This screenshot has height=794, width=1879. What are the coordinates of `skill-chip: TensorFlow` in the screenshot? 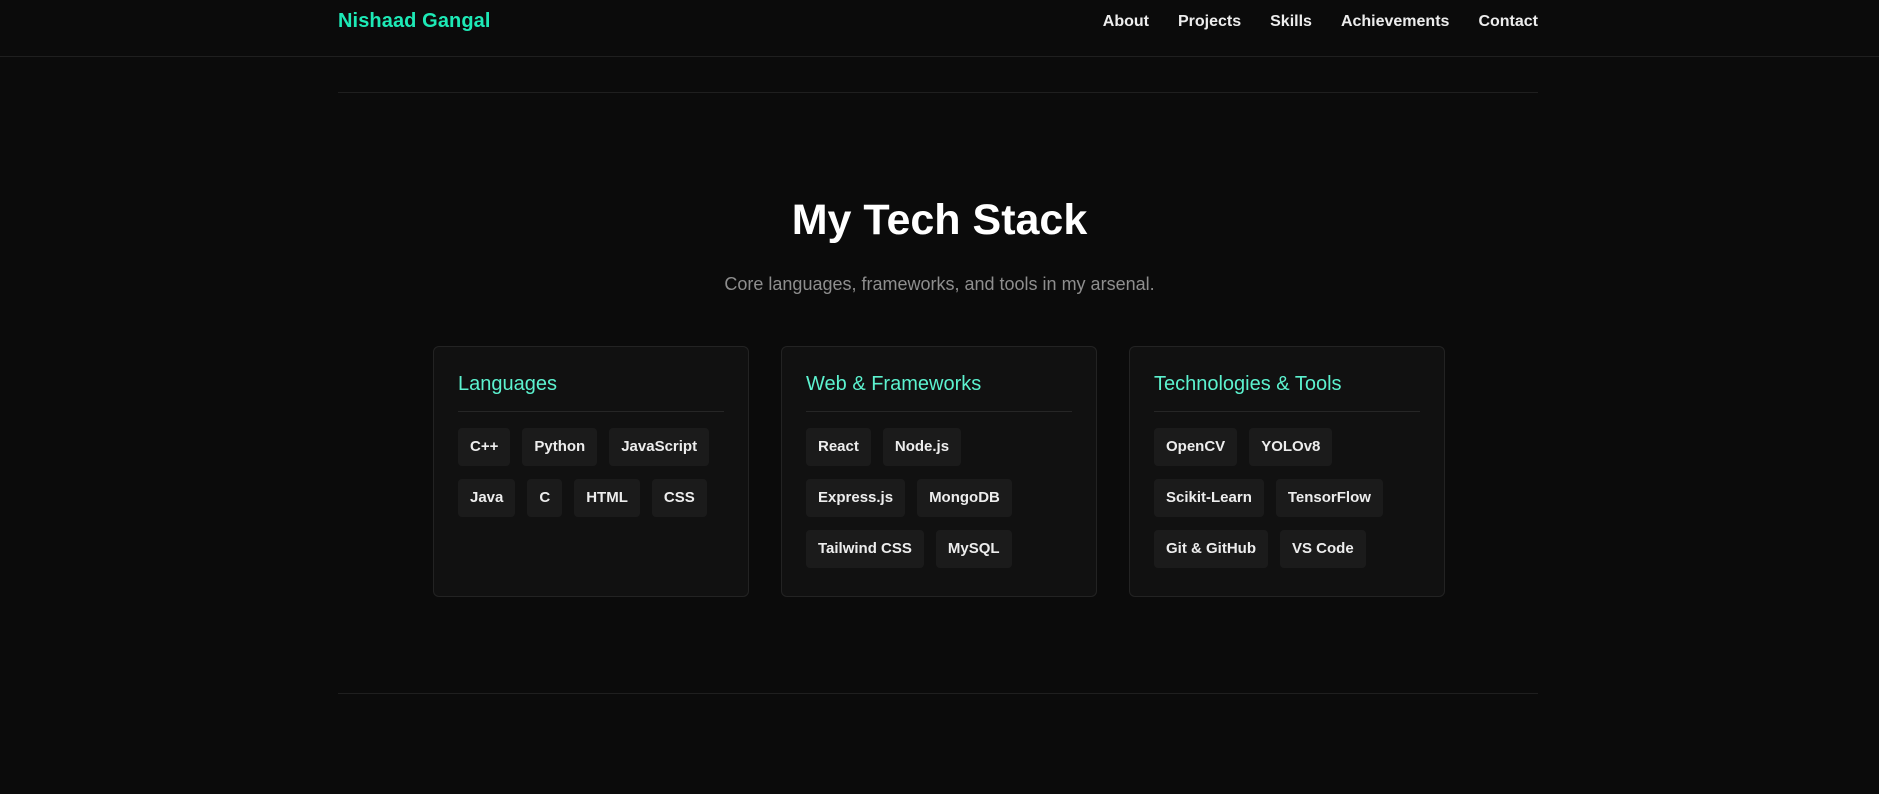 It's located at (1329, 498).